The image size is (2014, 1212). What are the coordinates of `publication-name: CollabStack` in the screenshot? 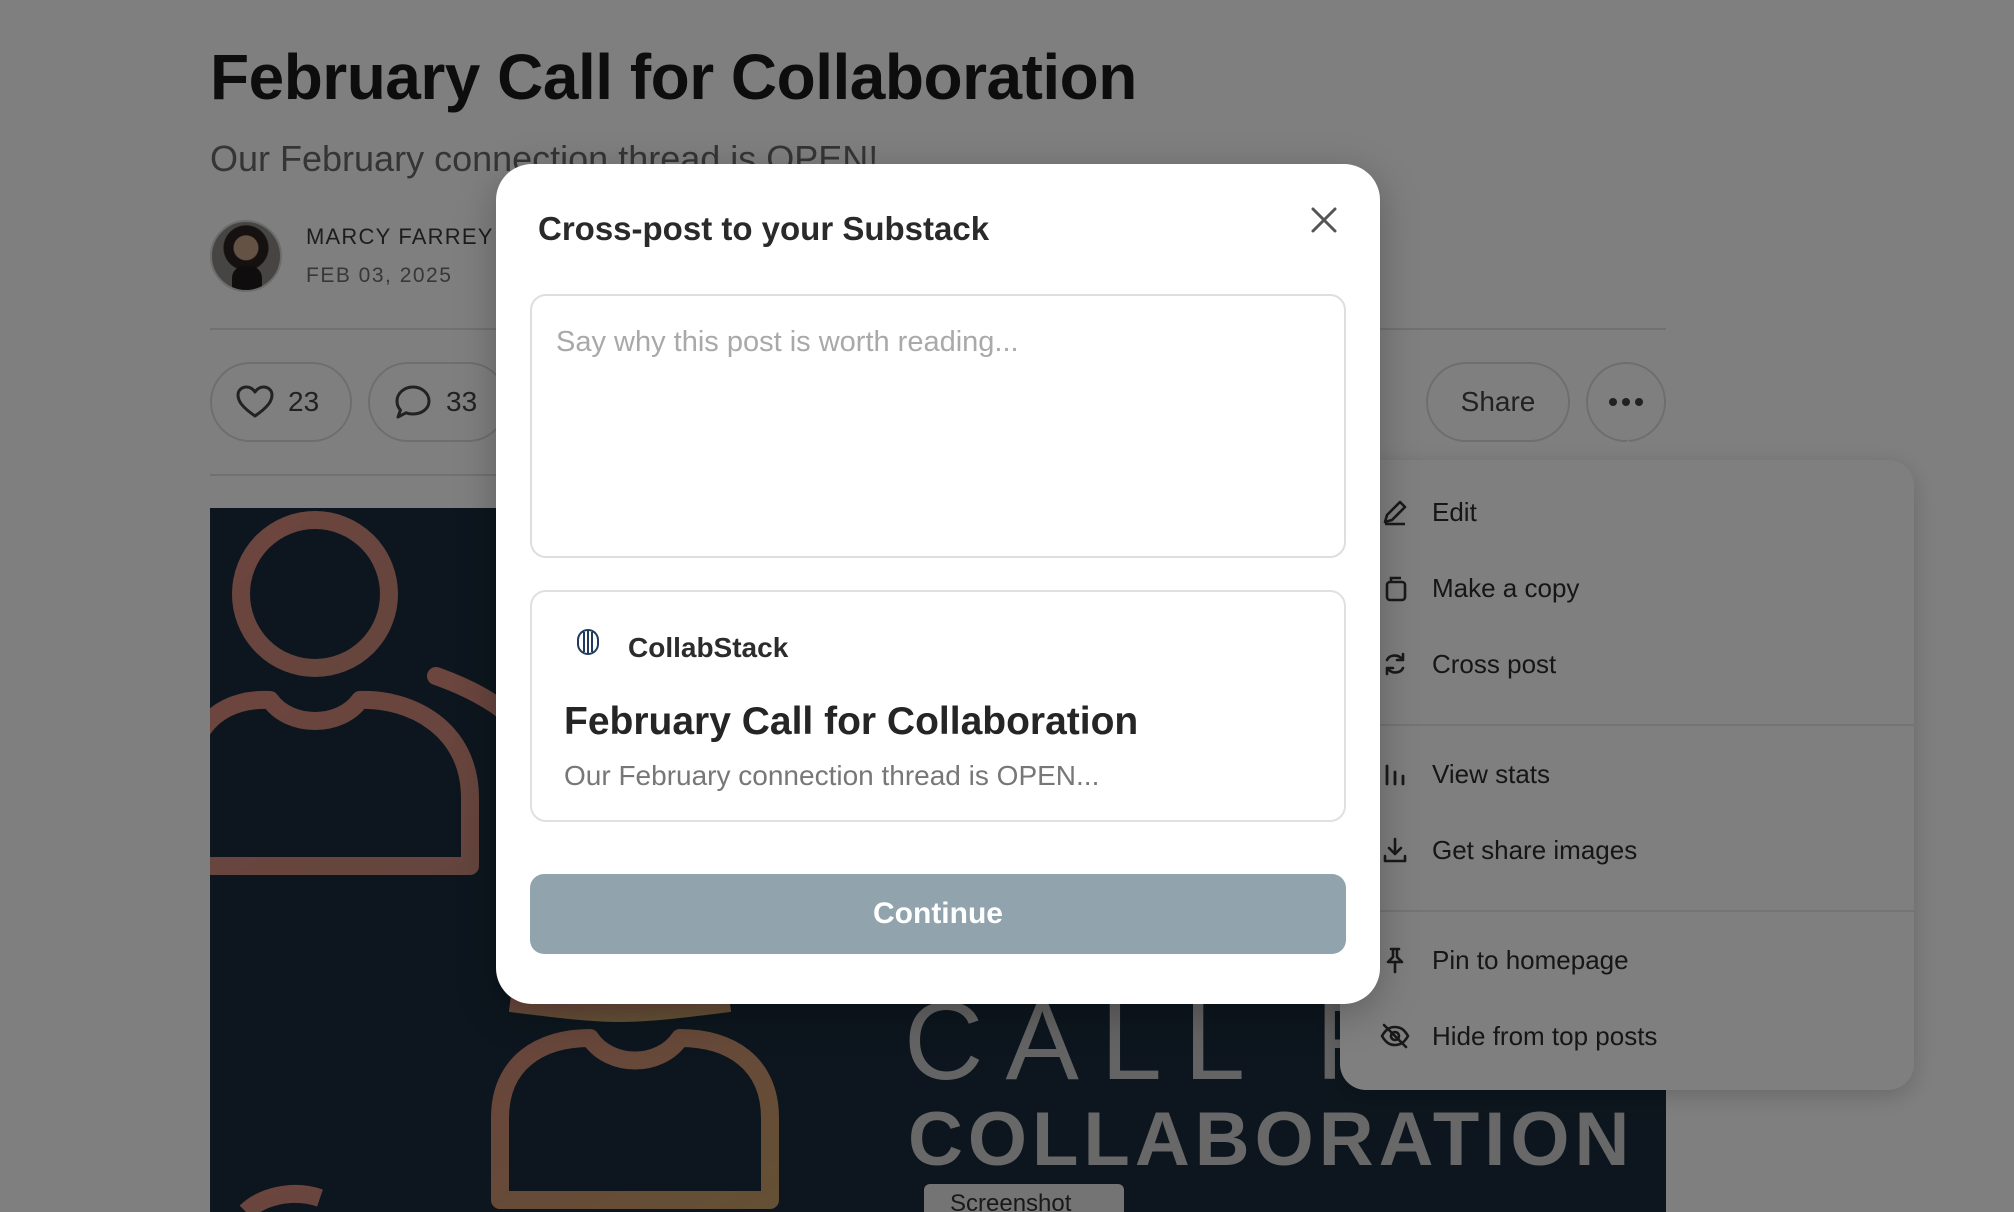 It's located at (708, 647).